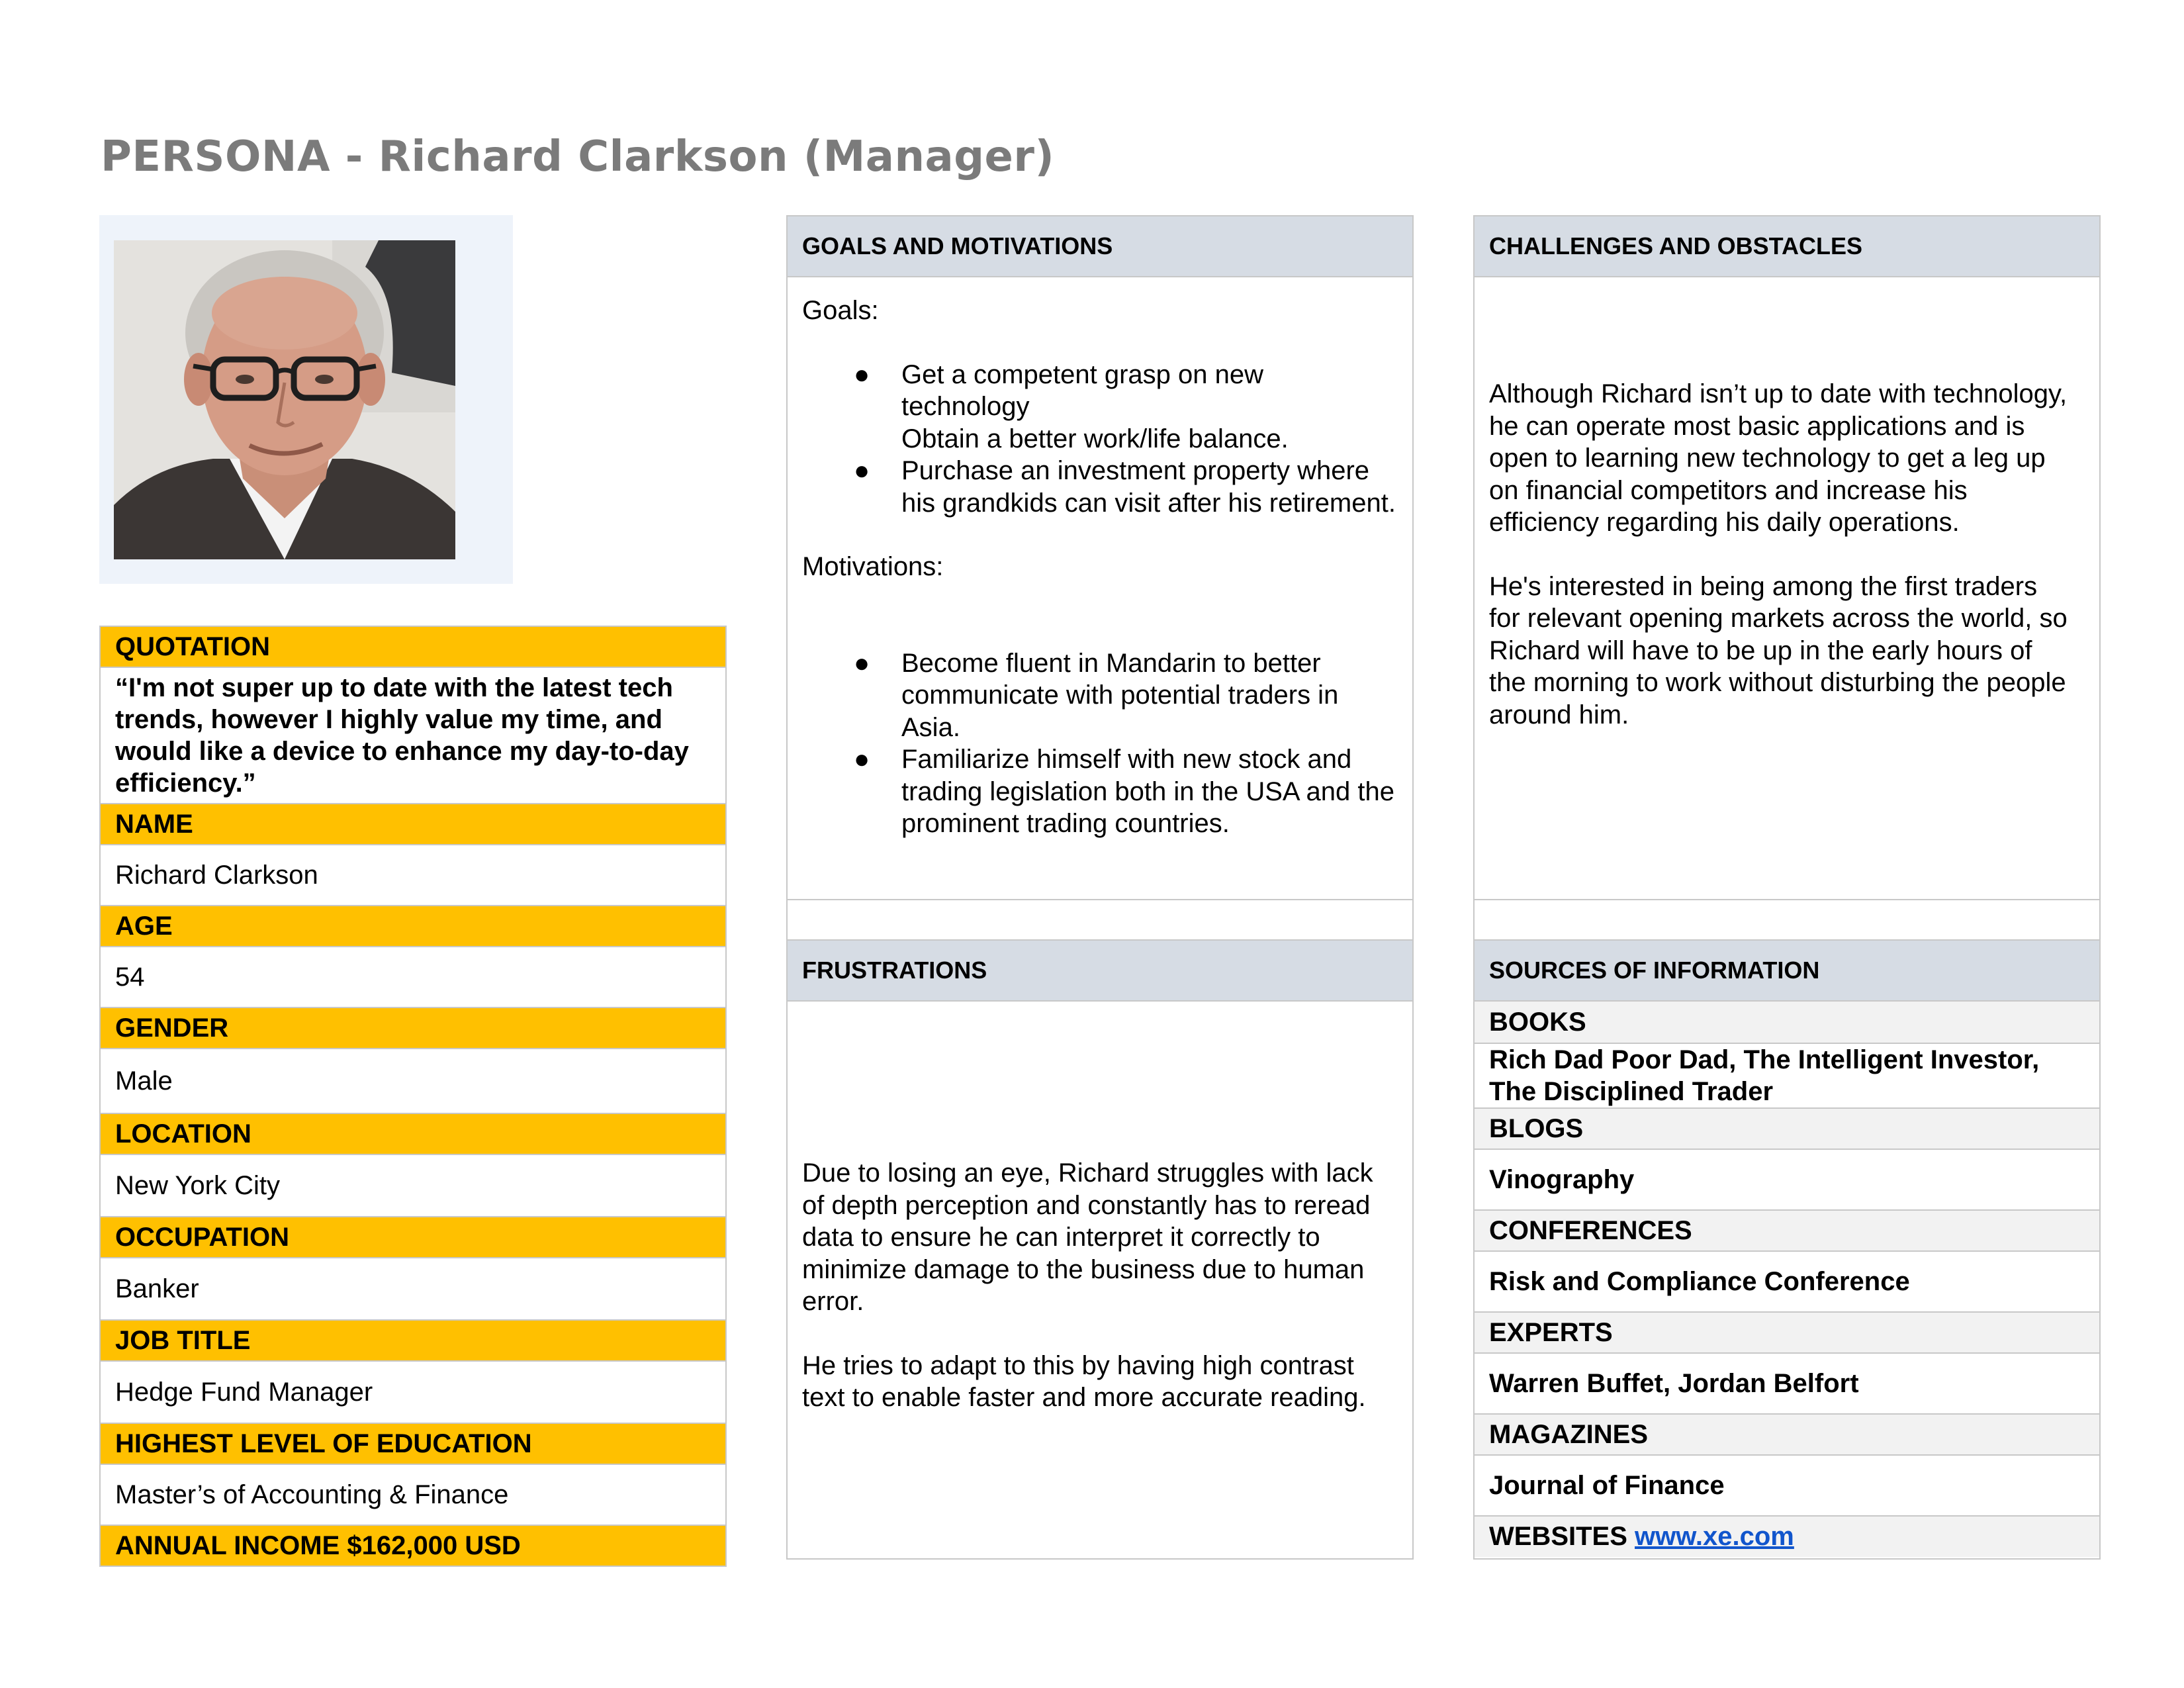  Describe the element at coordinates (1787, 246) in the screenshot. I see `challenges-header: CHALLENGES AND OBSTACLES` at that location.